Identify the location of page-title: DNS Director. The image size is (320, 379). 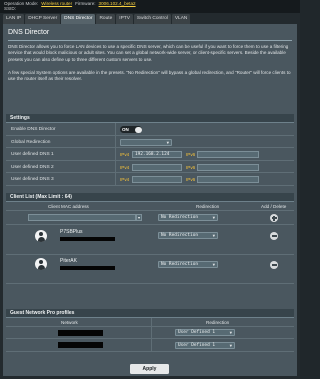
(29, 32).